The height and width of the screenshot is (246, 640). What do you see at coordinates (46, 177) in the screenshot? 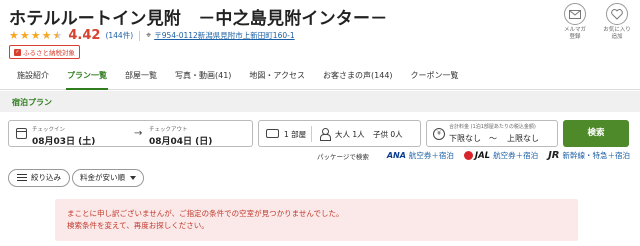
I see `narrow-filter-label: 絞り込み` at bounding box center [46, 177].